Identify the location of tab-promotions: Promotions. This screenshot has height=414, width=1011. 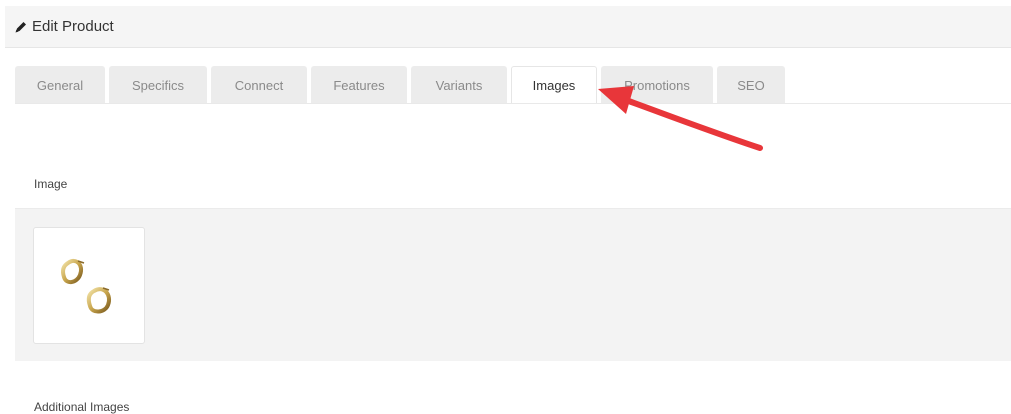
(657, 85).